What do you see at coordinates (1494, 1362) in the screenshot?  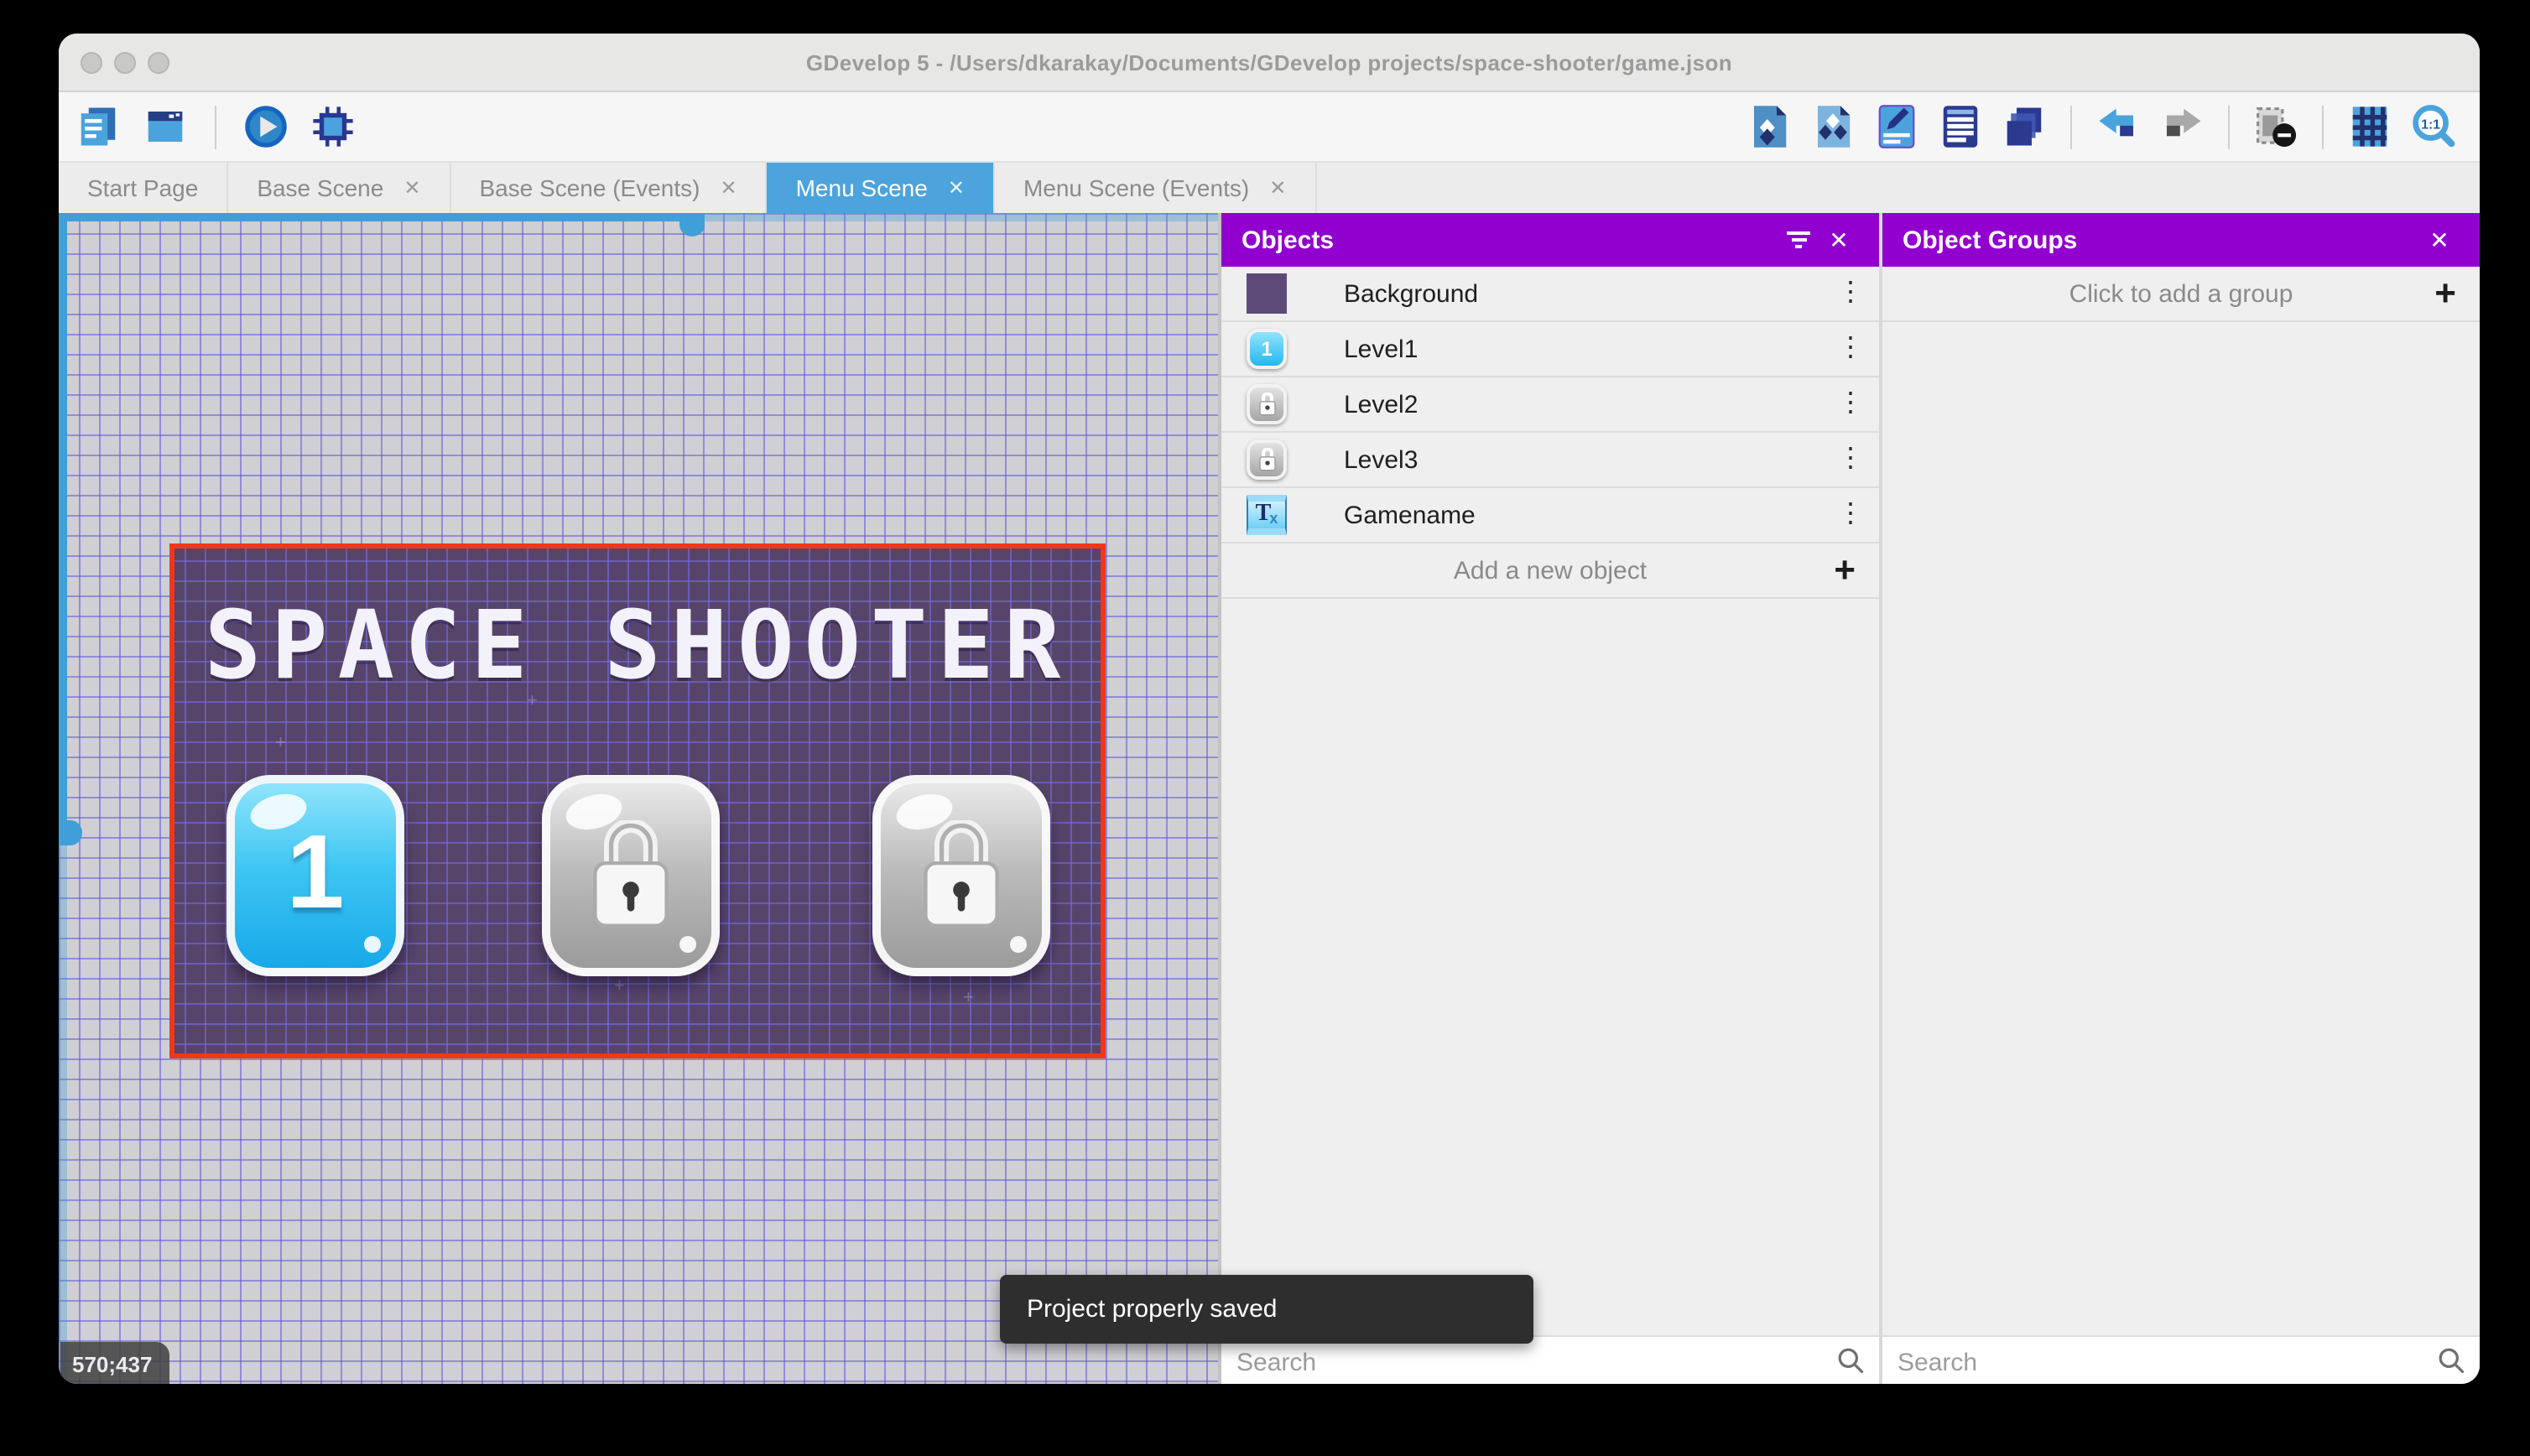 I see `objects-search-input` at bounding box center [1494, 1362].